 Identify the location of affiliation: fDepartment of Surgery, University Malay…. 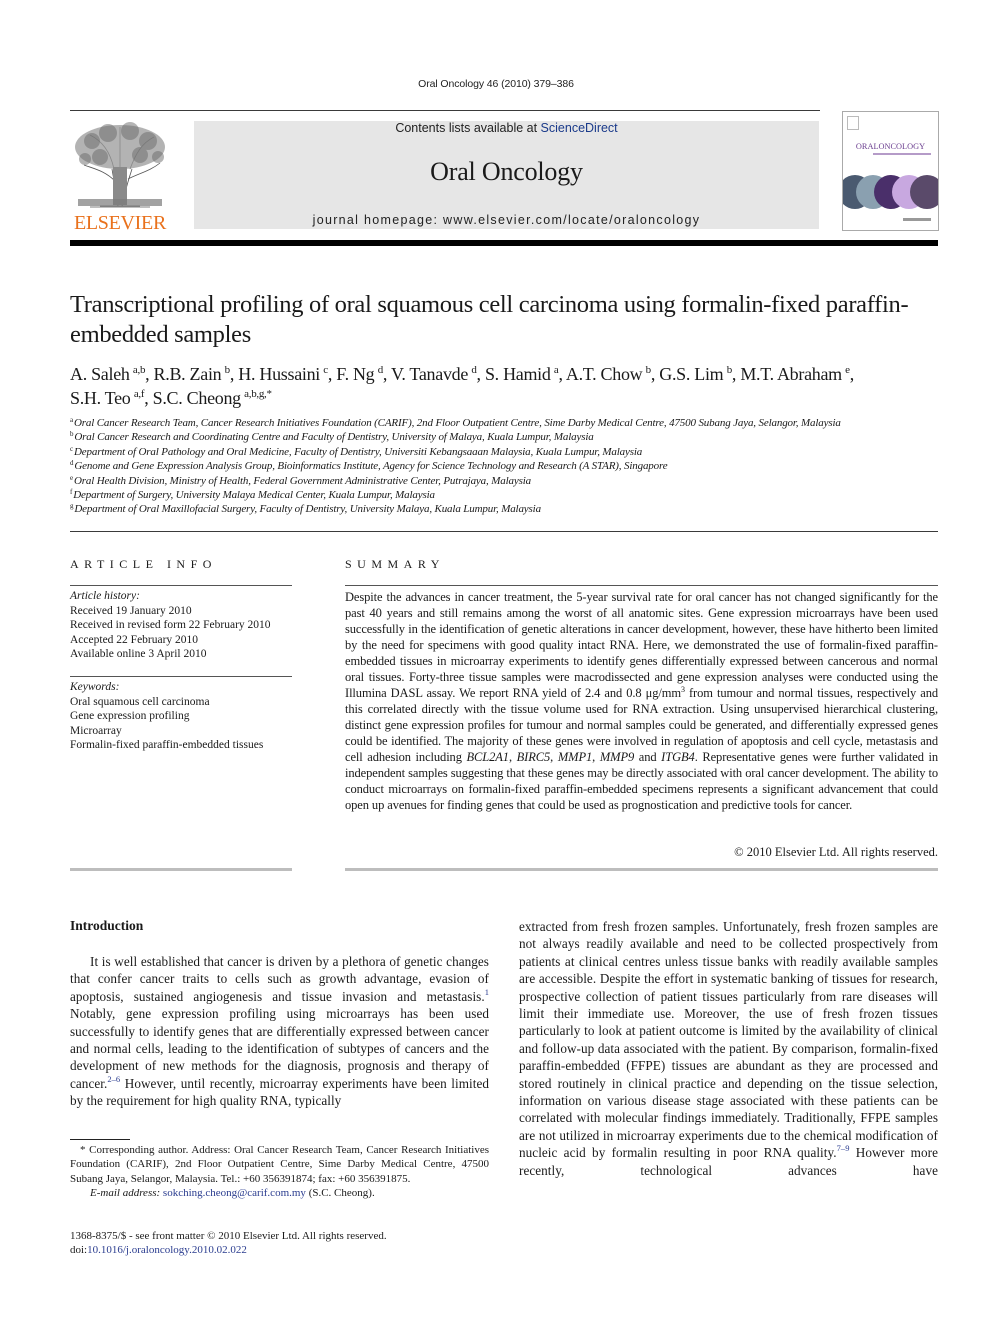
(510, 495).